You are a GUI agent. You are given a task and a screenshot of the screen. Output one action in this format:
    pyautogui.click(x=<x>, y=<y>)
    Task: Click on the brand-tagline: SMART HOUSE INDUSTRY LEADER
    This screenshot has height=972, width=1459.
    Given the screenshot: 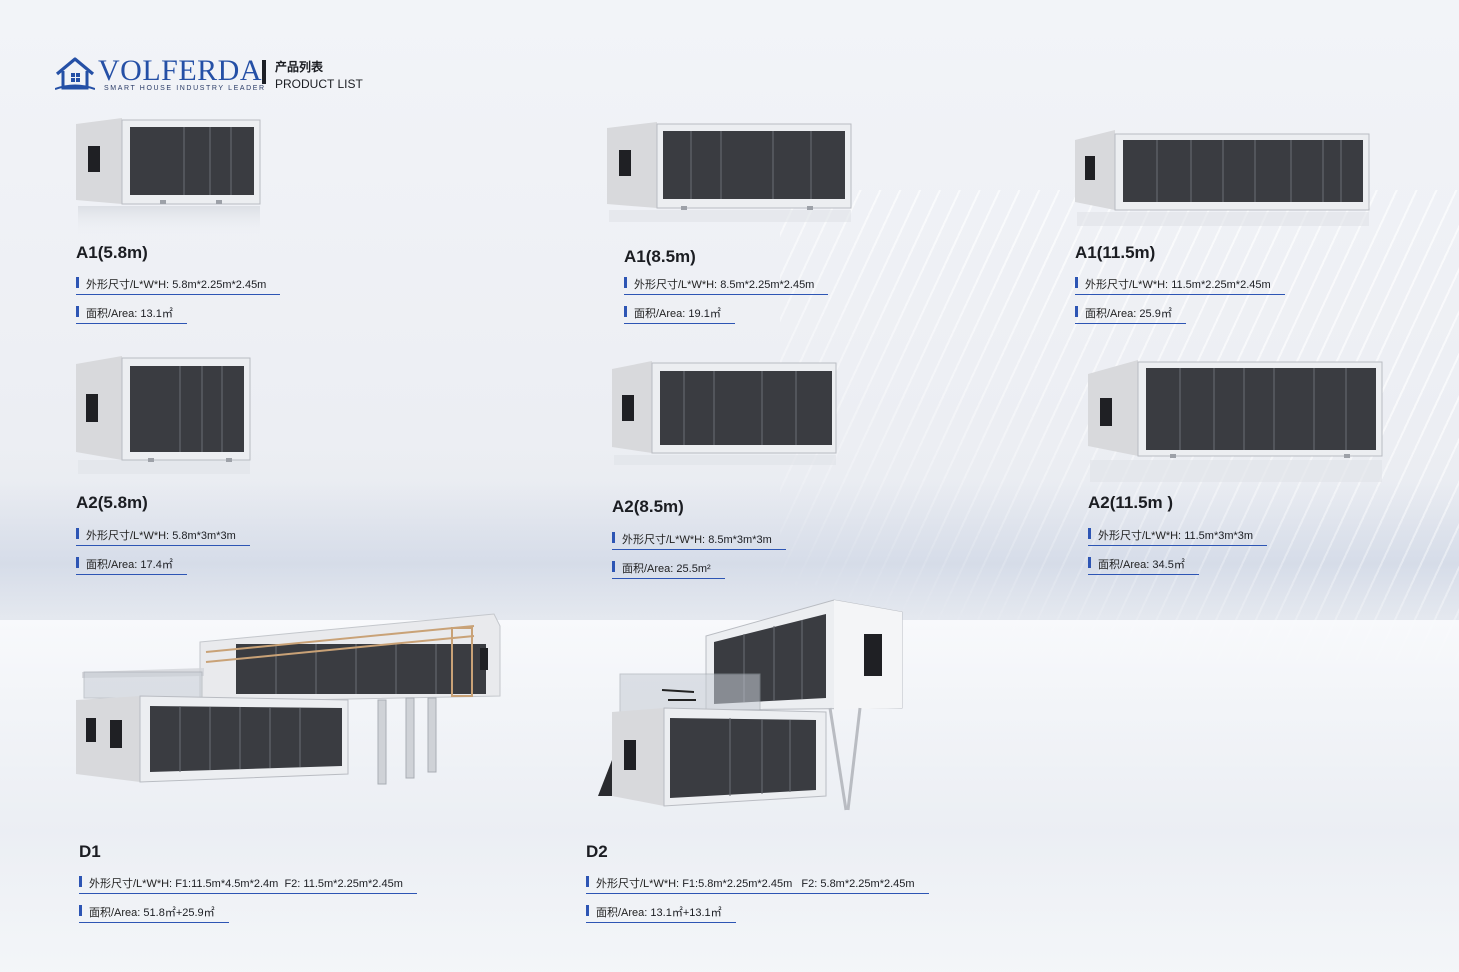 What is the action you would take?
    pyautogui.click(x=185, y=88)
    